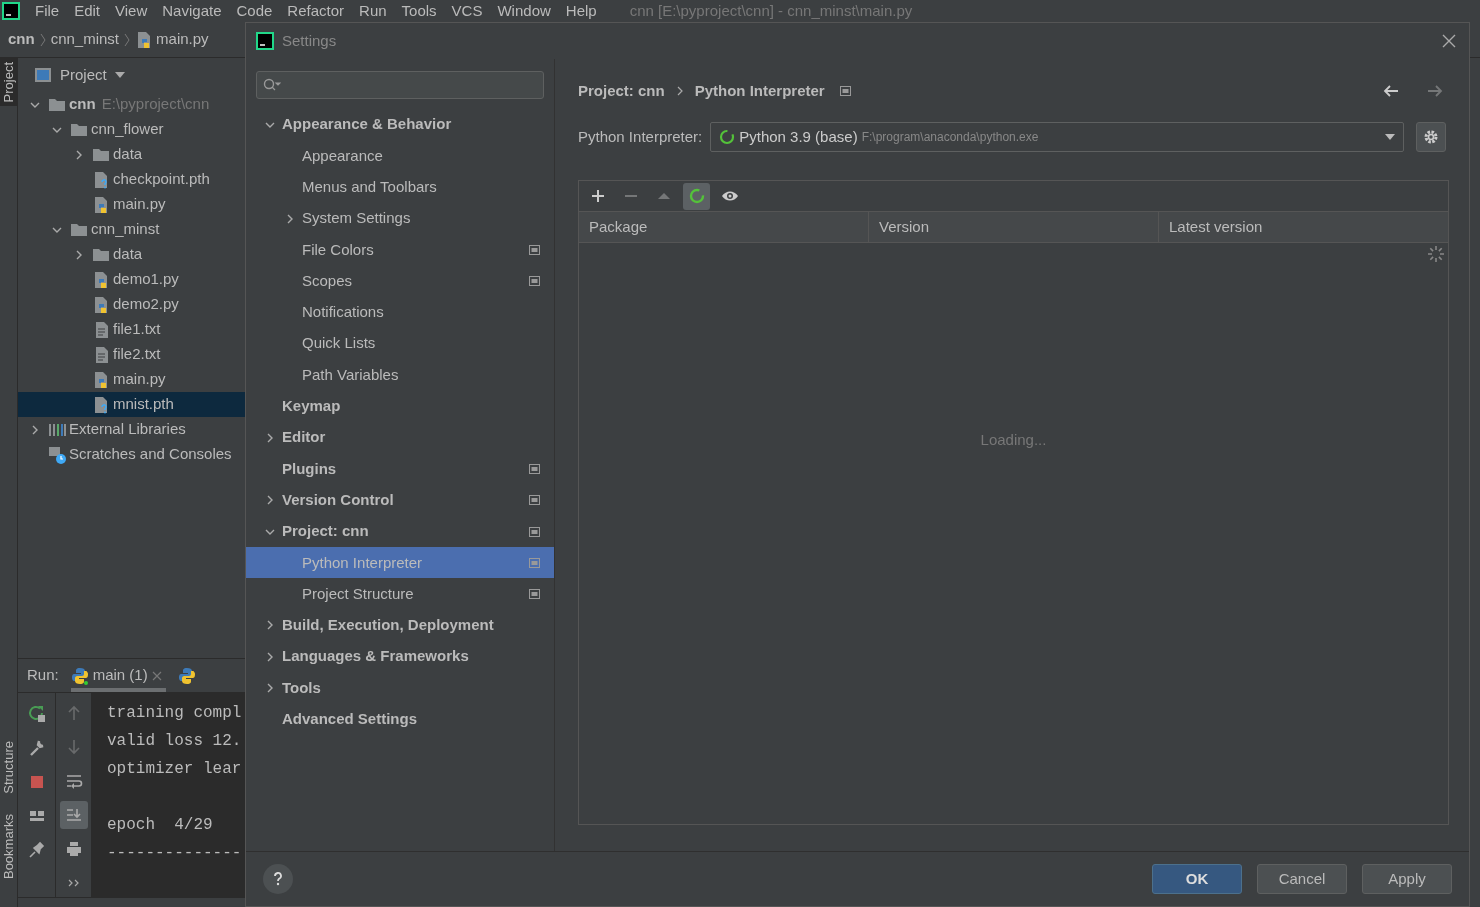 This screenshot has width=1480, height=907. Describe the element at coordinates (131, 329) in the screenshot. I see `tree-row: file1.txt` at that location.